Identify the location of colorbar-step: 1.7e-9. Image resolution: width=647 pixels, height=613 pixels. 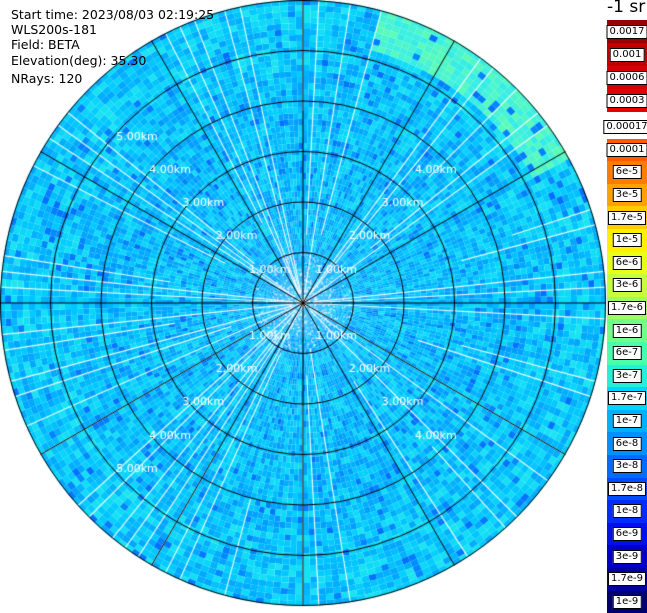
(627, 579).